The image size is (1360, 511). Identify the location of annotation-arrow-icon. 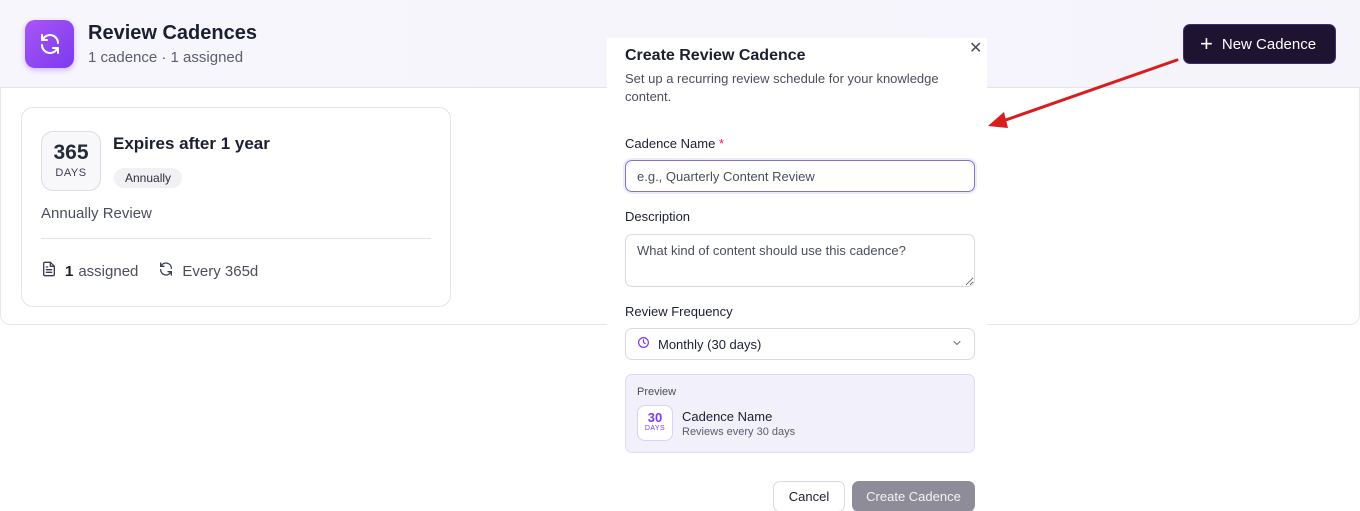
(1083, 93).